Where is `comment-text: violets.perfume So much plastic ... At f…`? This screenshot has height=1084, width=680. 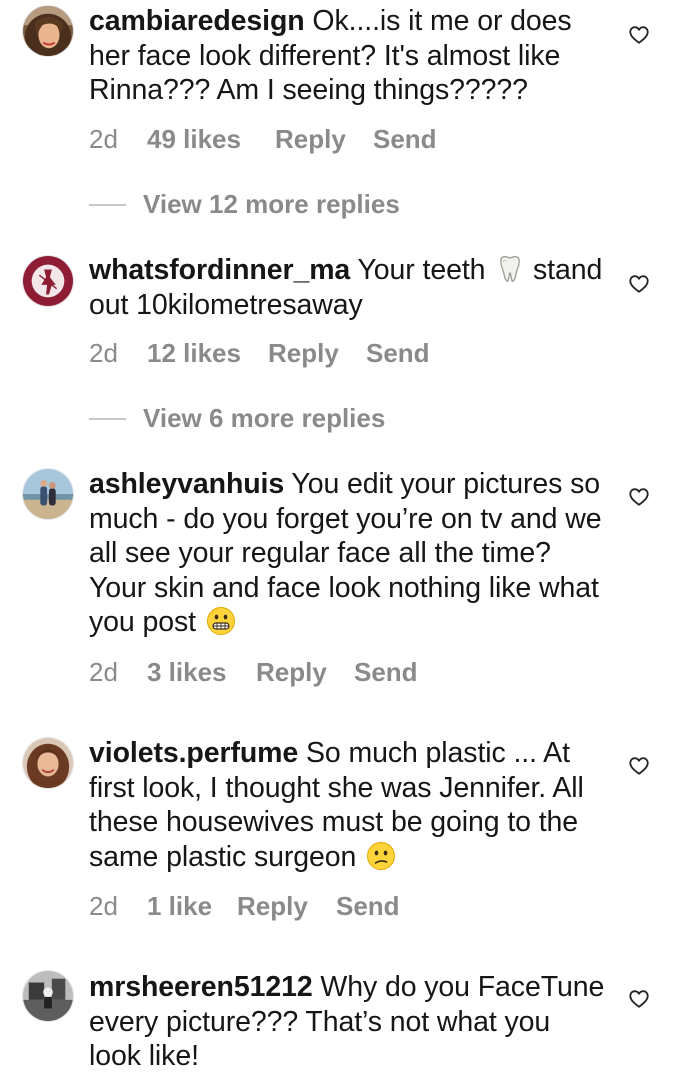 comment-text: violets.perfume So much plastic ... At f… is located at coordinates (349, 805).